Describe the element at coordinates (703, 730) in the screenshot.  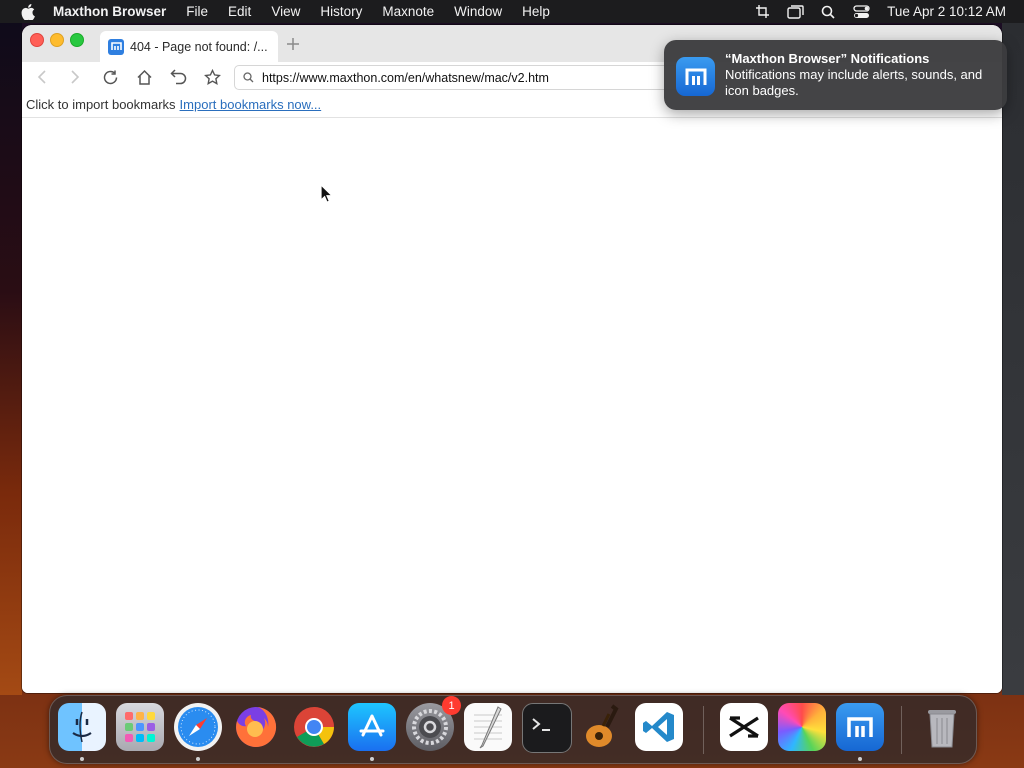
I see `dock-separator` at that location.